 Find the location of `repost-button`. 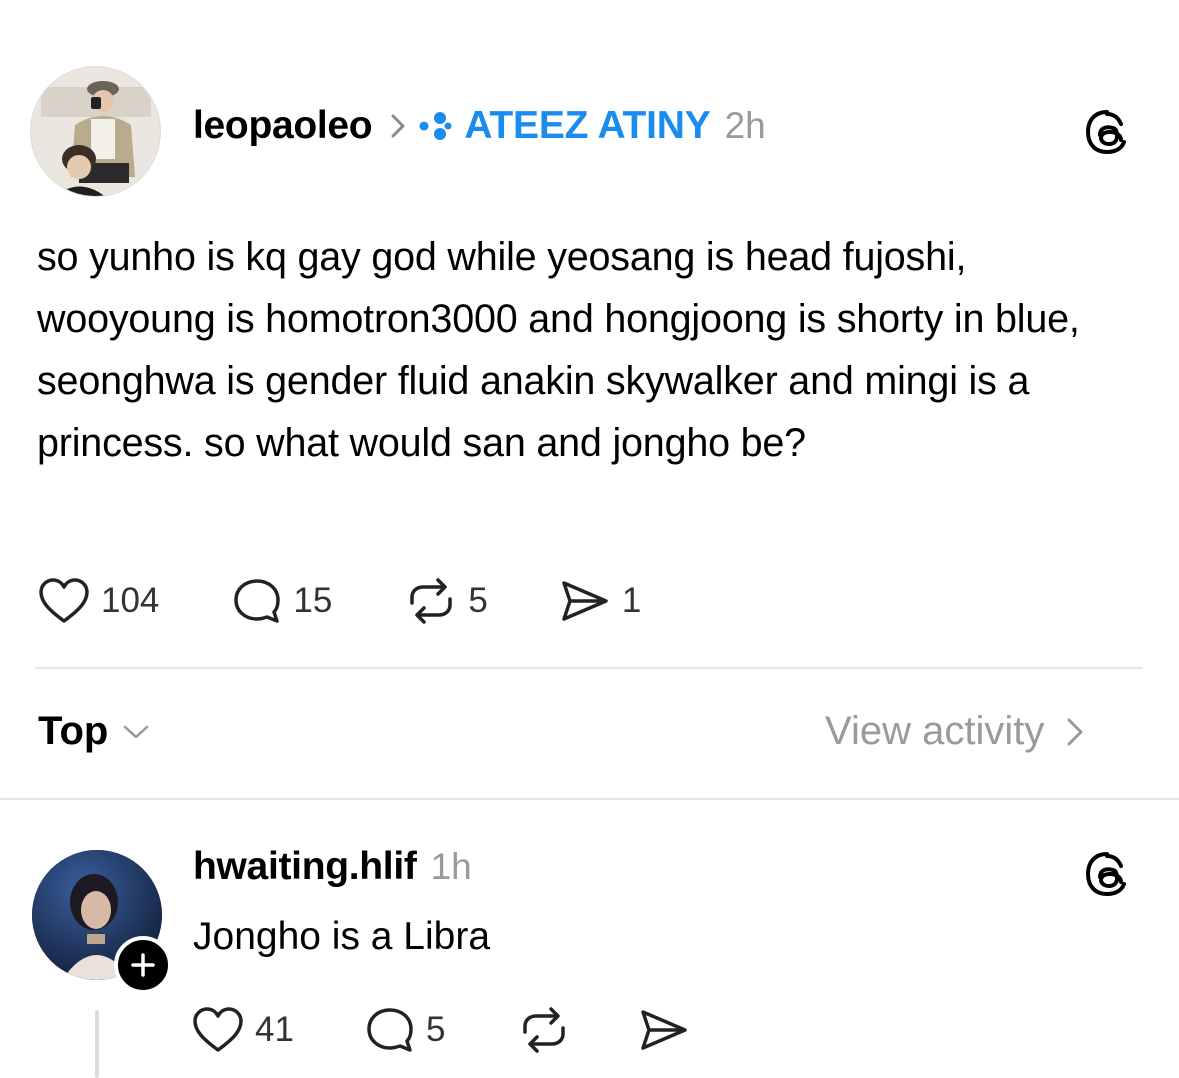

repost-button is located at coordinates (544, 1030).